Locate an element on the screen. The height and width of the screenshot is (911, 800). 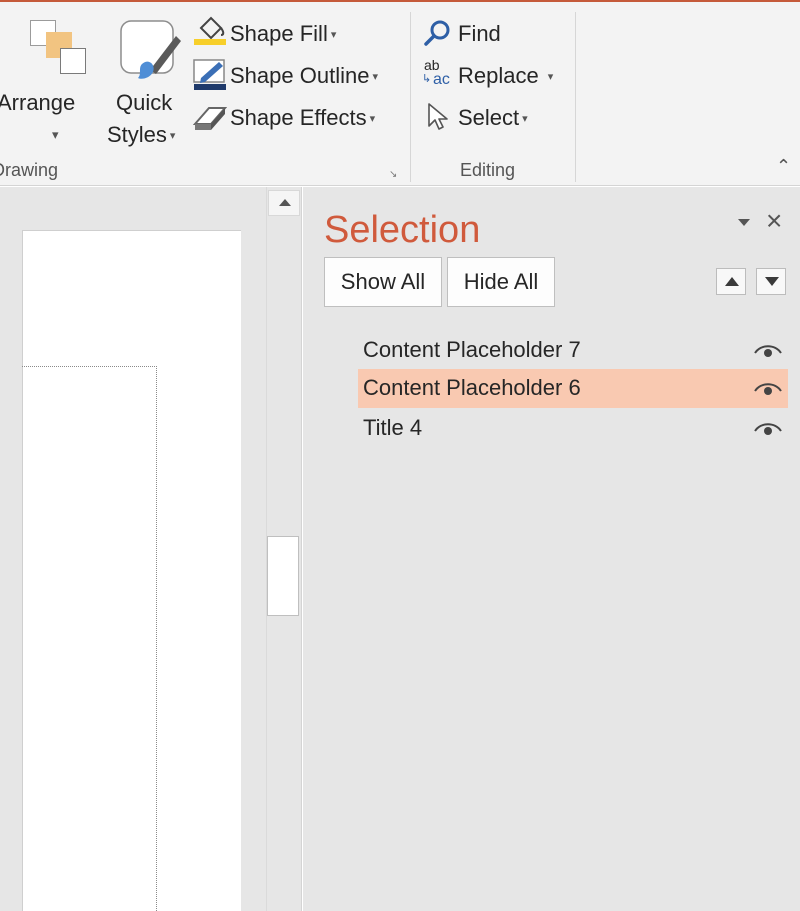
find-button: Find is located at coordinates (479, 34).